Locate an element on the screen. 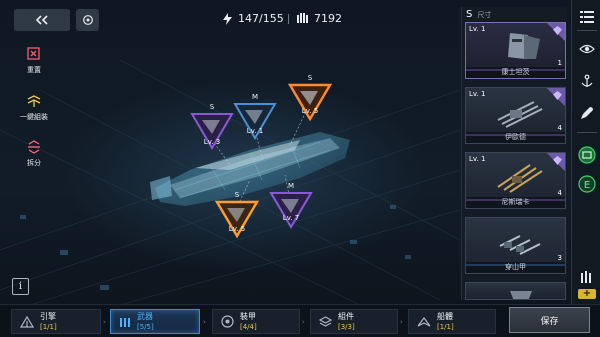  weapon-slot-5: M Lv. 7 is located at coordinates (291, 206).